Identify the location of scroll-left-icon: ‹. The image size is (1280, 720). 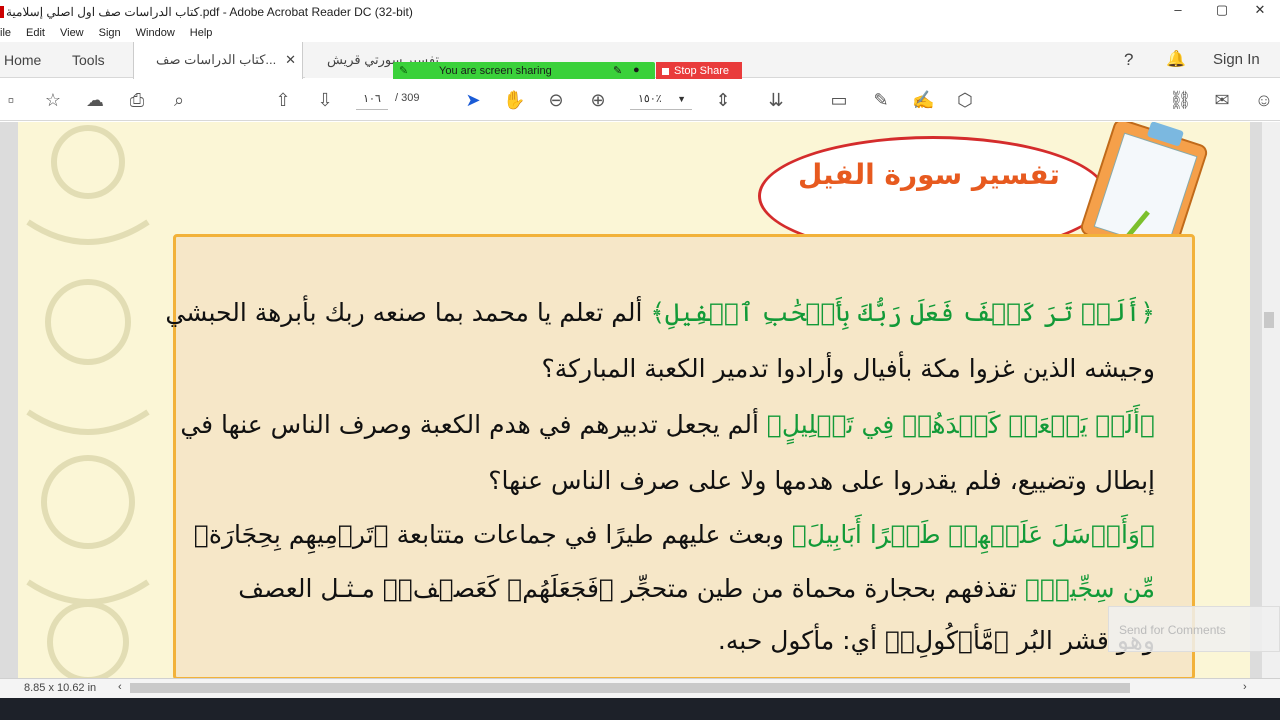
(120, 687).